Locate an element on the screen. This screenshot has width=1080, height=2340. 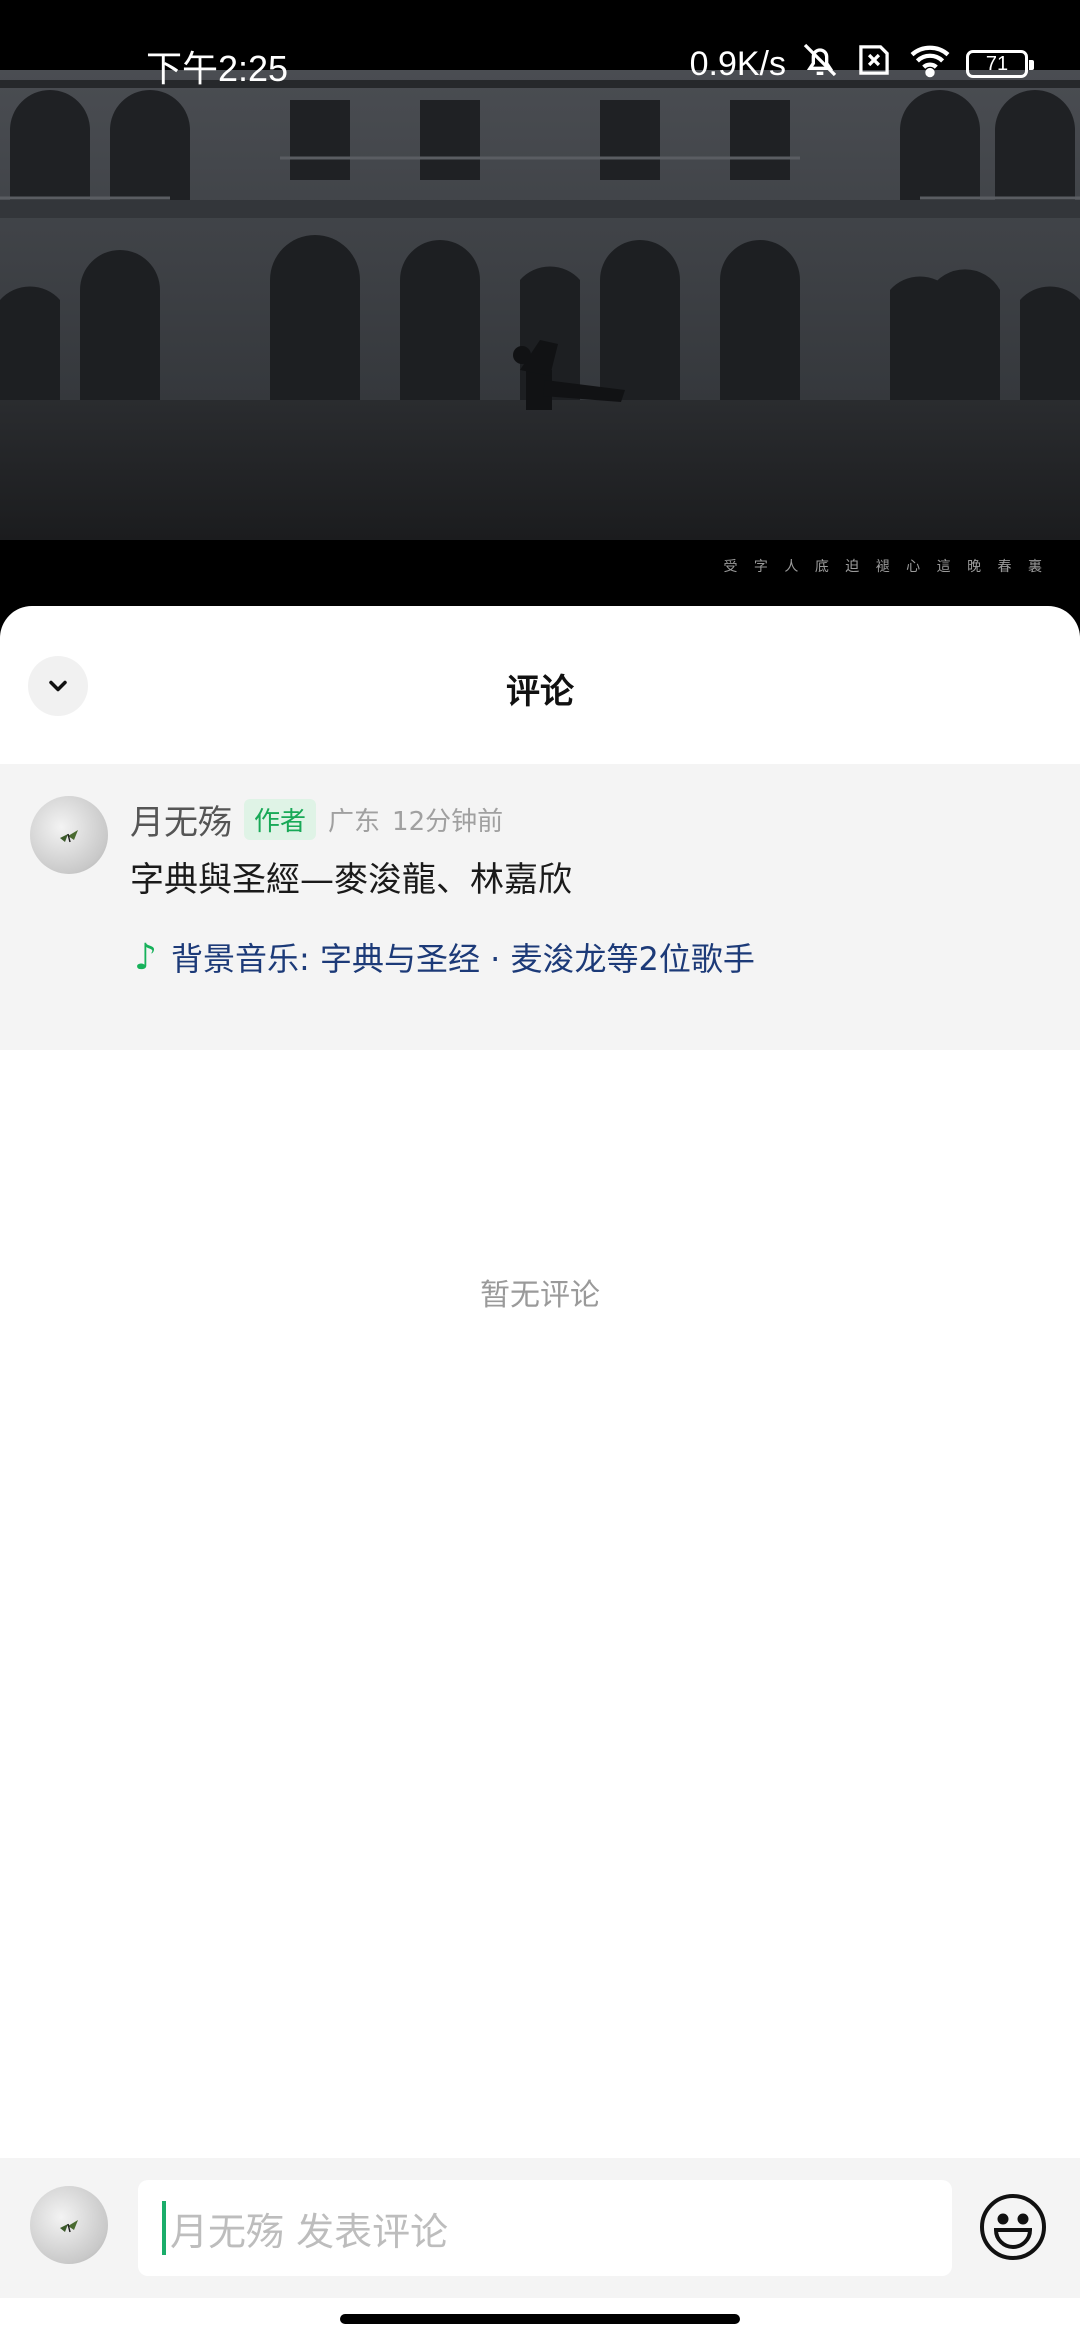
empty-state: 暂无评论 is located at coordinates (540, 1295).